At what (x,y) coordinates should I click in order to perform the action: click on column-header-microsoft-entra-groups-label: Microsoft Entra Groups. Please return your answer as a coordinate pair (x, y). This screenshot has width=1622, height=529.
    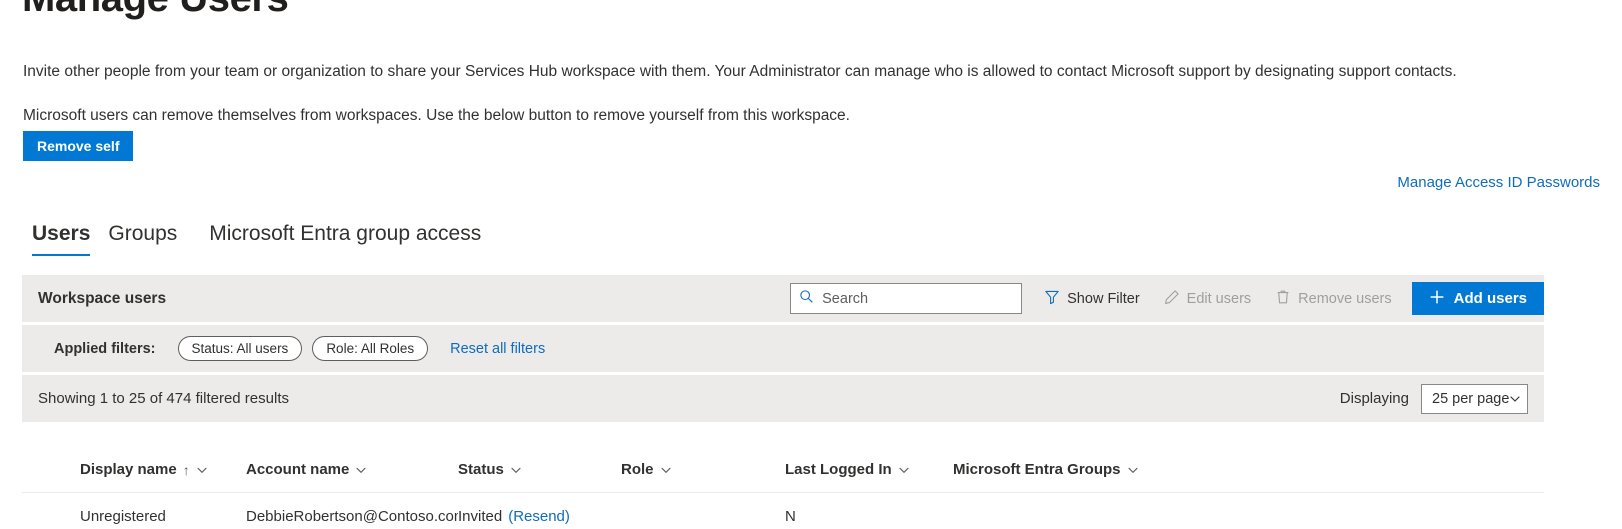
    Looking at the image, I should click on (1037, 469).